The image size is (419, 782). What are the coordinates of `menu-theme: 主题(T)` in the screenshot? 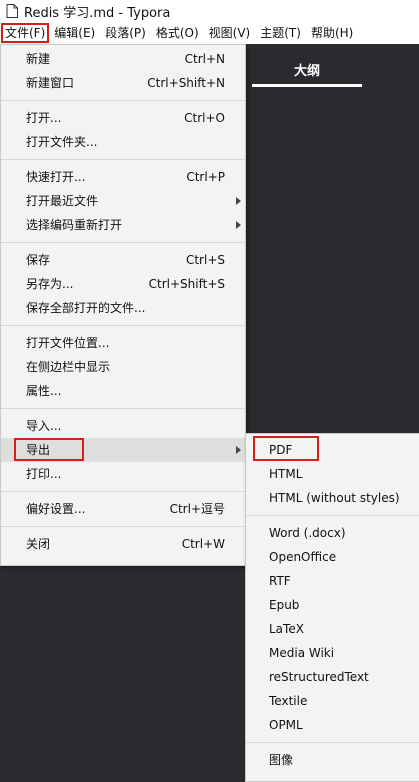 It's located at (280, 33).